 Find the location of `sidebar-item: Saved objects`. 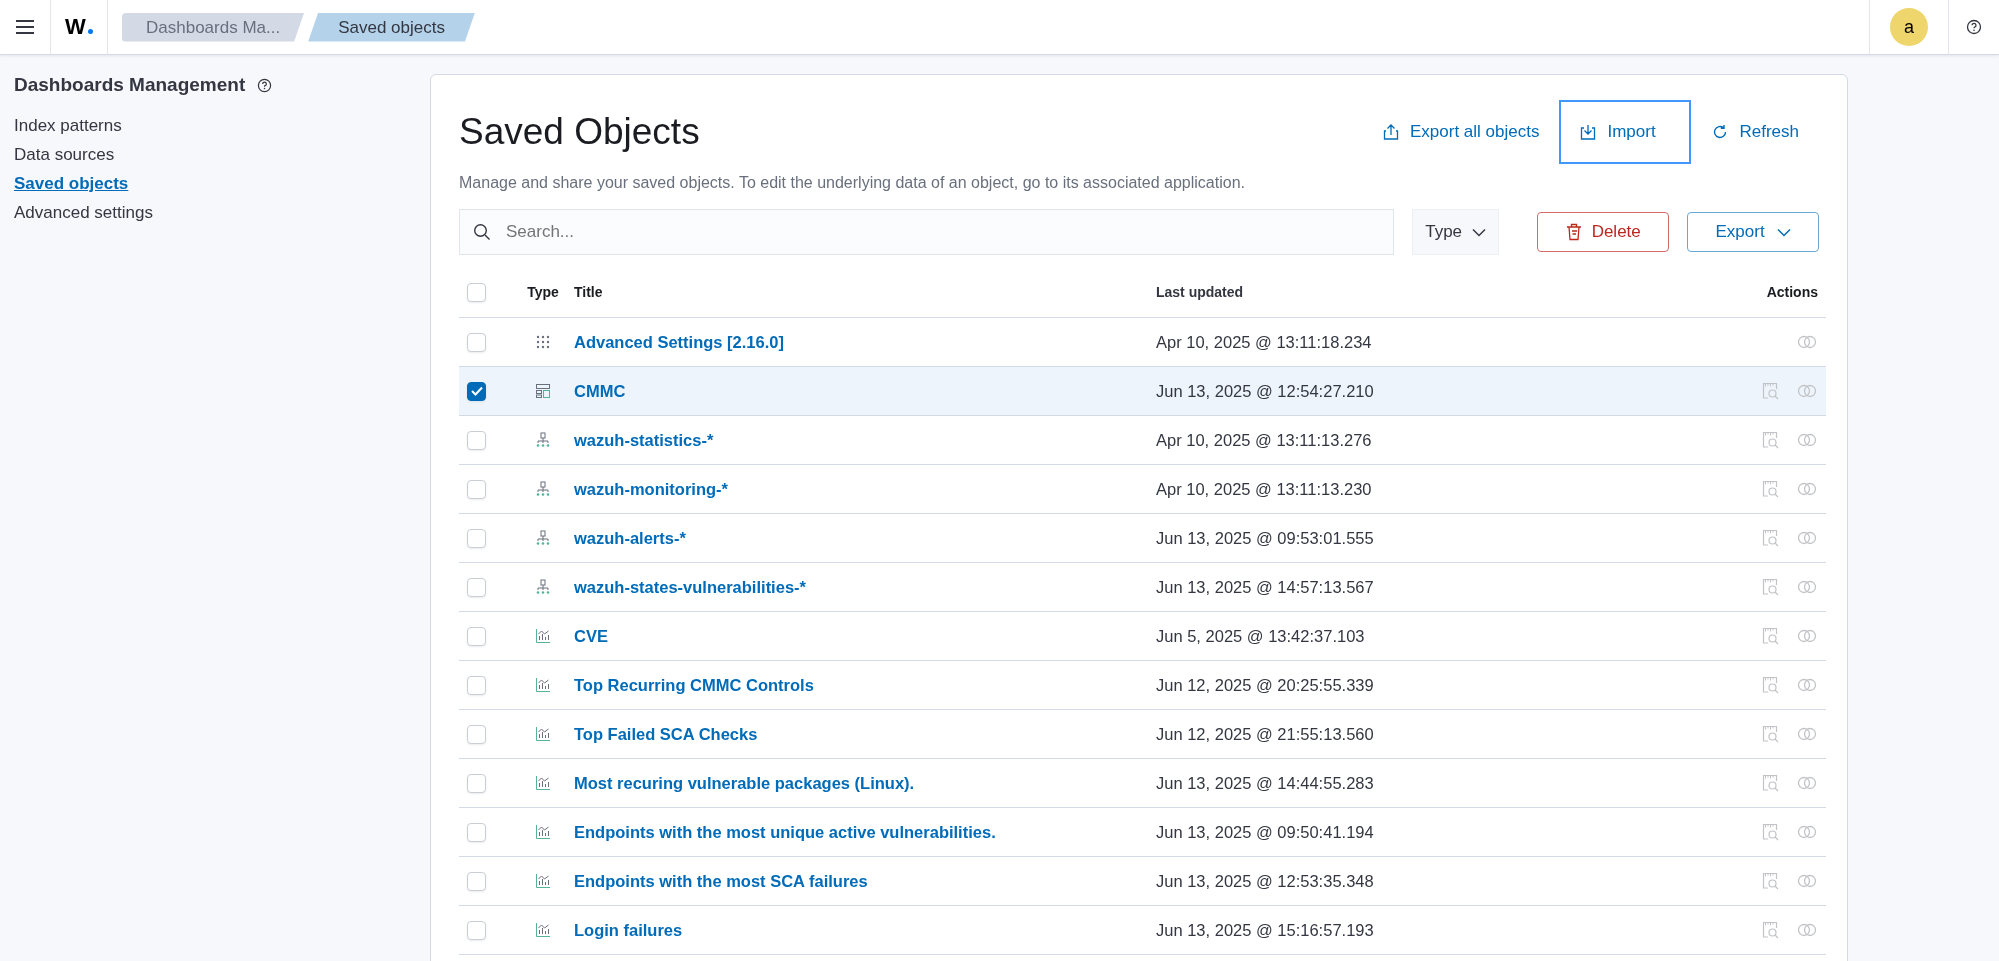

sidebar-item: Saved objects is located at coordinates (215, 184).